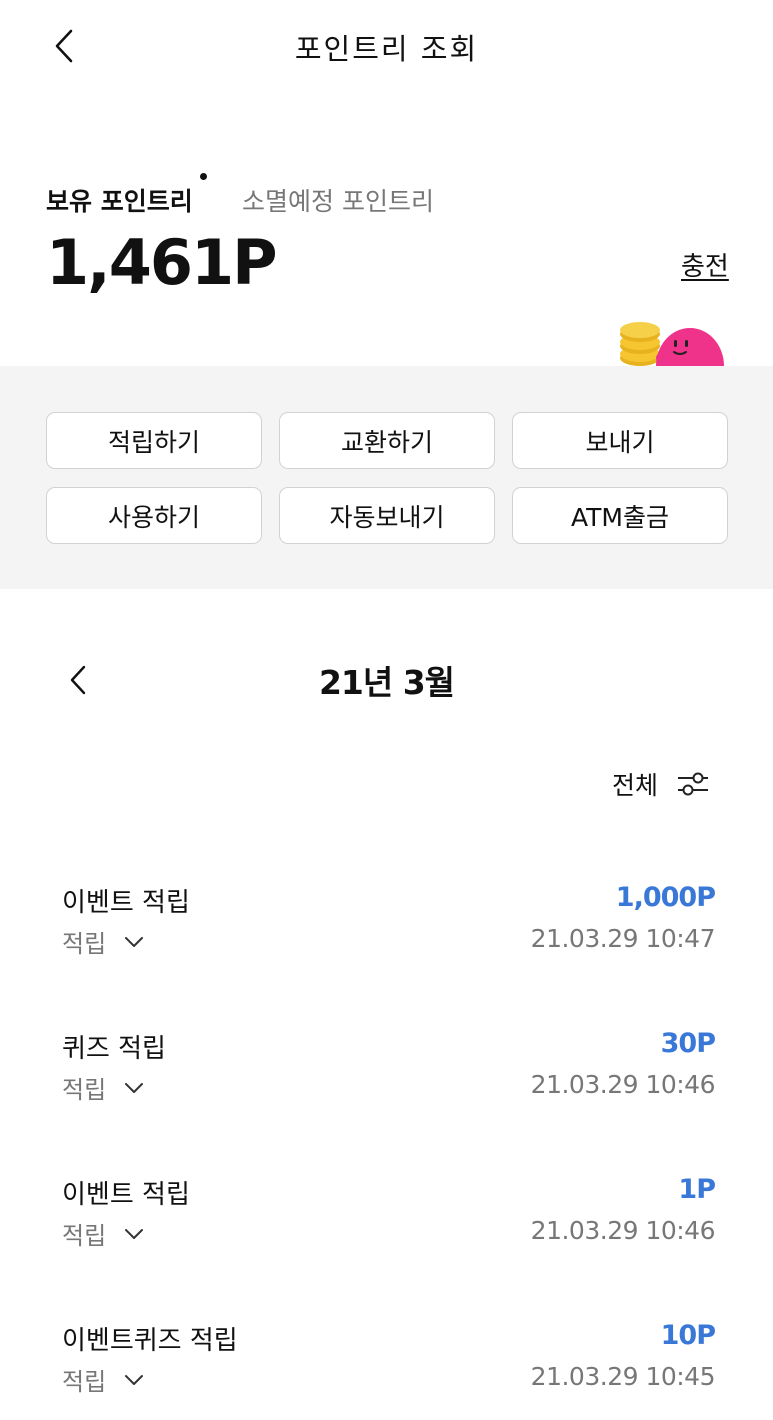 The height and width of the screenshot is (1420, 773). Describe the element at coordinates (203, 176) in the screenshot. I see `active-tab-indicator` at that location.